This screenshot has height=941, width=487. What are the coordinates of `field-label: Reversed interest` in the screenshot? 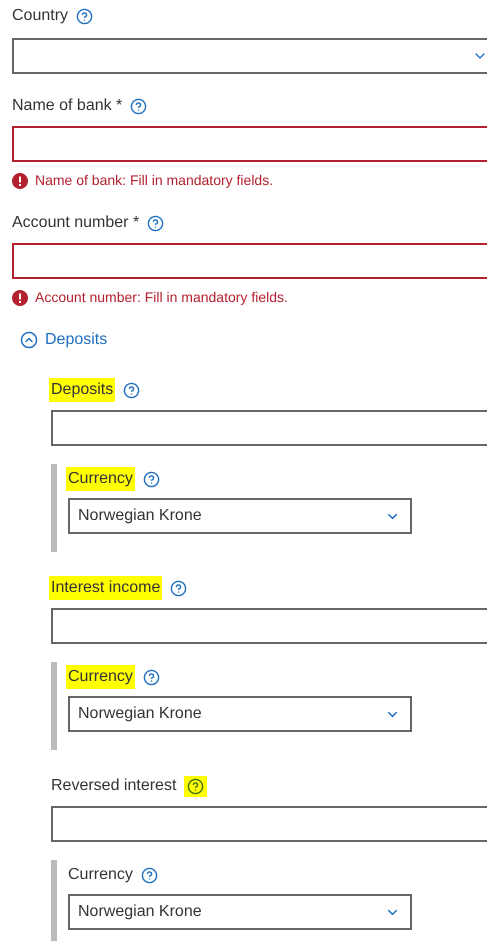 It's located at (113, 786).